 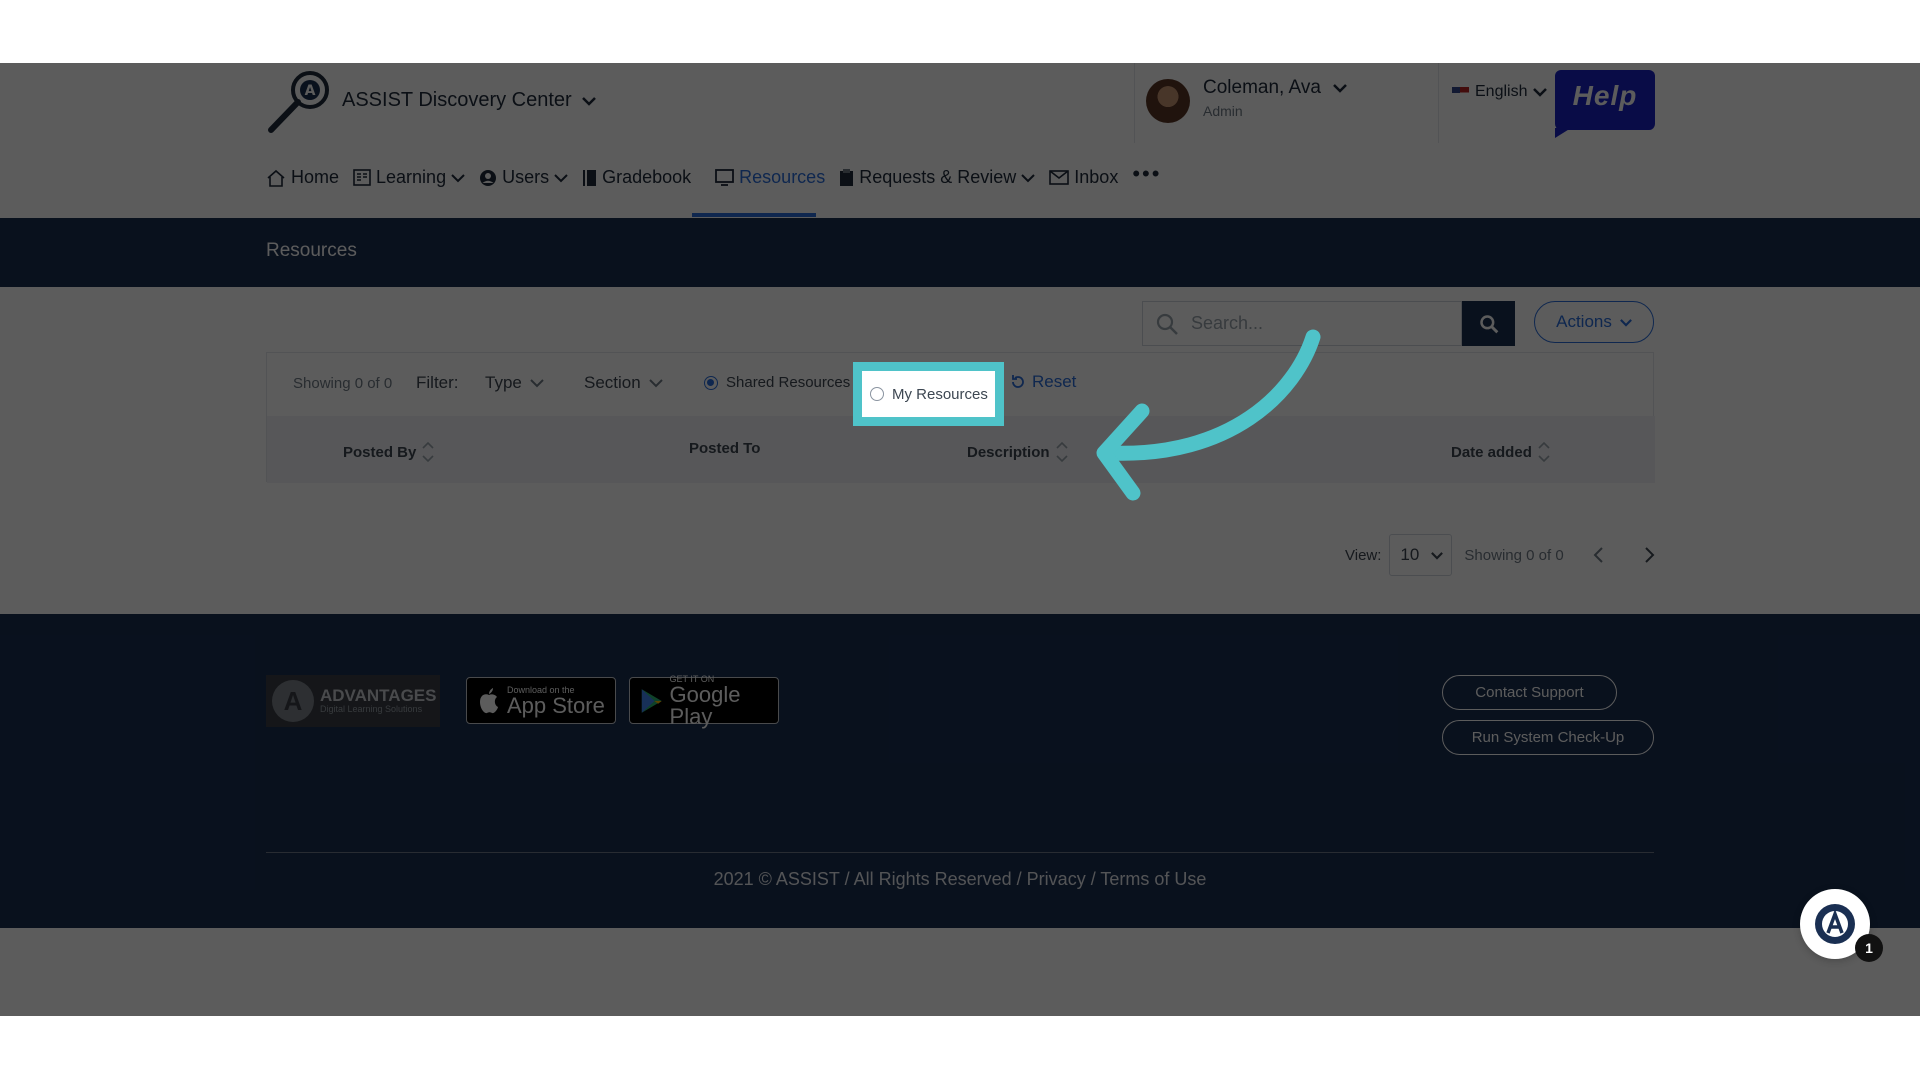 What do you see at coordinates (1008, 452) in the screenshot?
I see `column-description-label: Description` at bounding box center [1008, 452].